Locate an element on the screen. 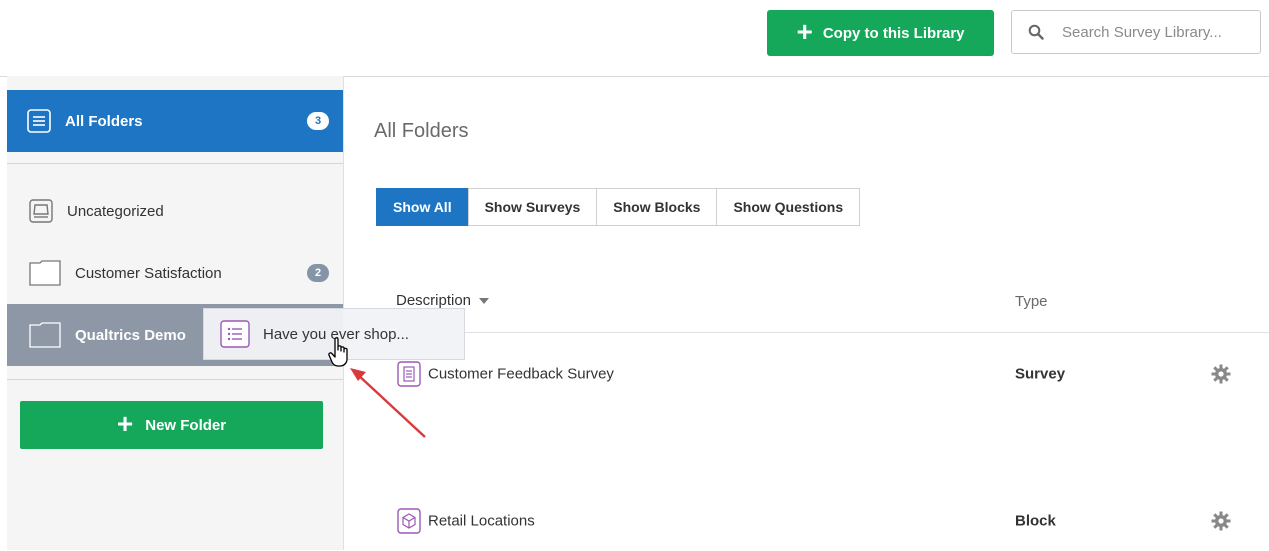 Image resolution: width=1269 pixels, height=551 pixels. sidebar-item-label: All Folders is located at coordinates (104, 121).